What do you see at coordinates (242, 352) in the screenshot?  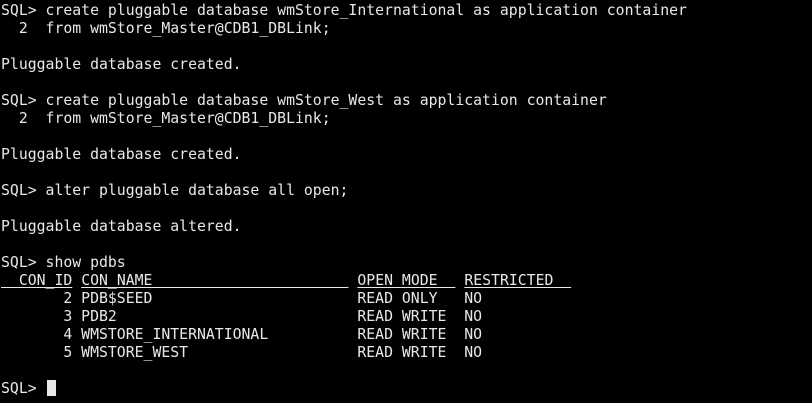 I see `table-row: 5 WMSTORE_WEST READ WRITE NO` at bounding box center [242, 352].